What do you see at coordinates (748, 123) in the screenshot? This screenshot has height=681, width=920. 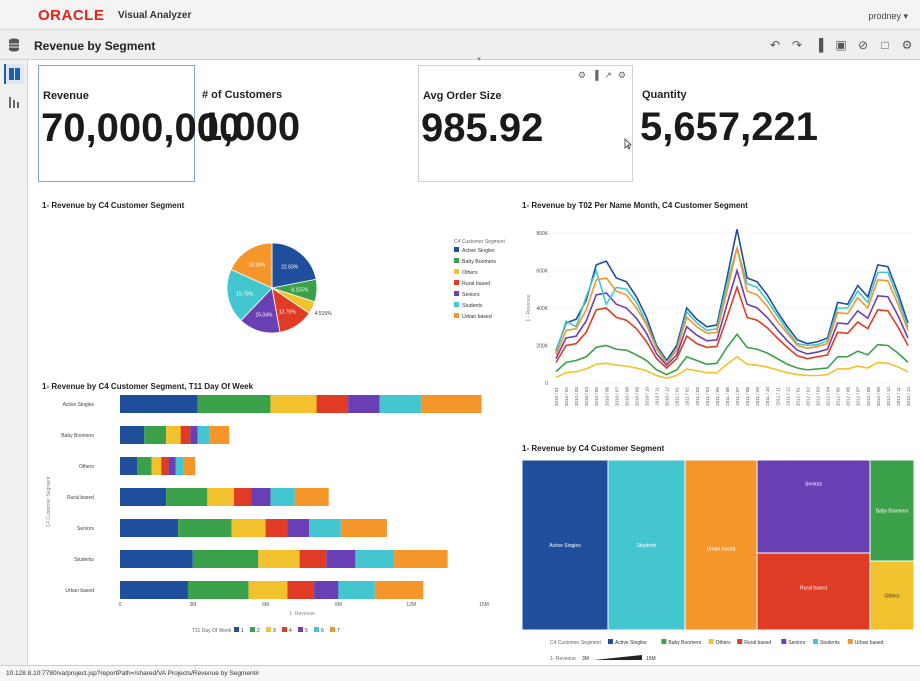 I see `quantity-tile: Quantity 5,657,221` at bounding box center [748, 123].